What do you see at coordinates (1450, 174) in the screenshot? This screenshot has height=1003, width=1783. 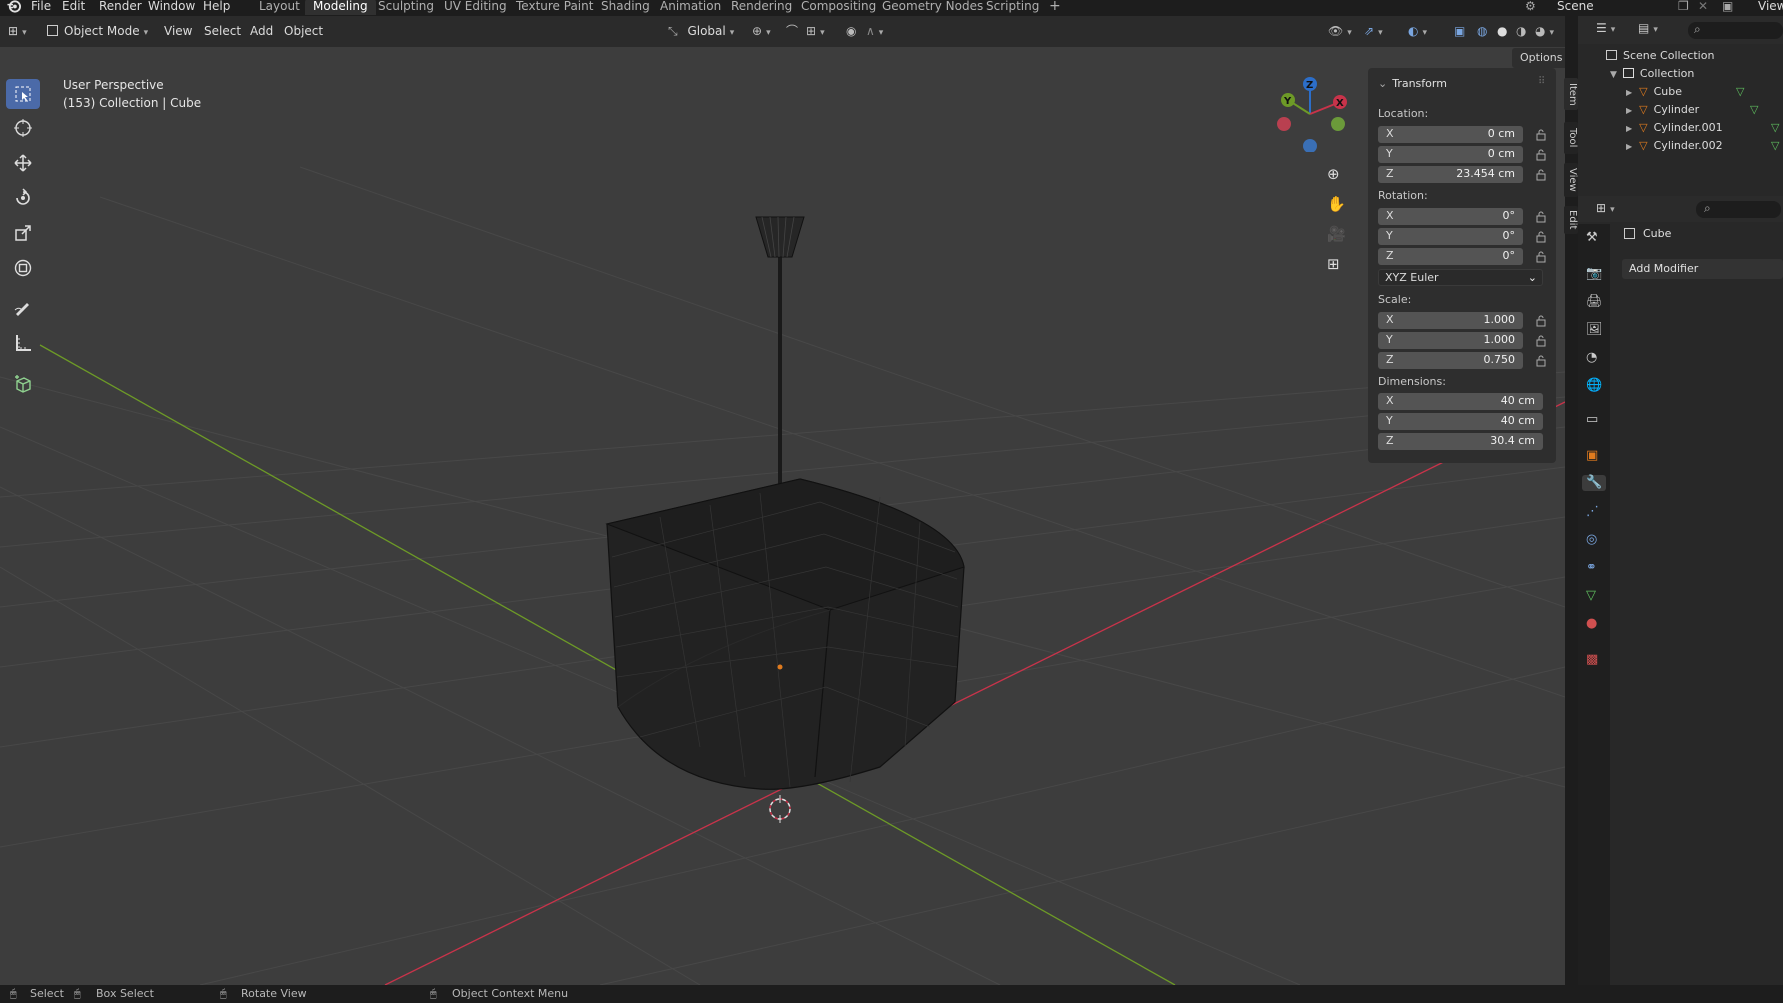 I see `location-z-field: Z 23.454 cm` at bounding box center [1450, 174].